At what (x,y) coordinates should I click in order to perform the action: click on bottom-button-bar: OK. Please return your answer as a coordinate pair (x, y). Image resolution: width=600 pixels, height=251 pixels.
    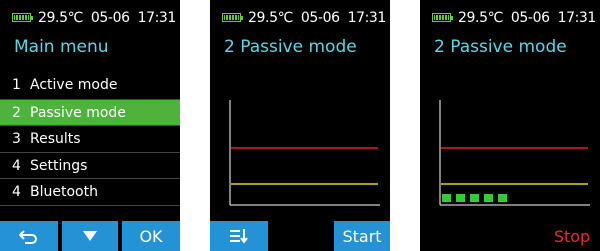
    Looking at the image, I should click on (90, 236).